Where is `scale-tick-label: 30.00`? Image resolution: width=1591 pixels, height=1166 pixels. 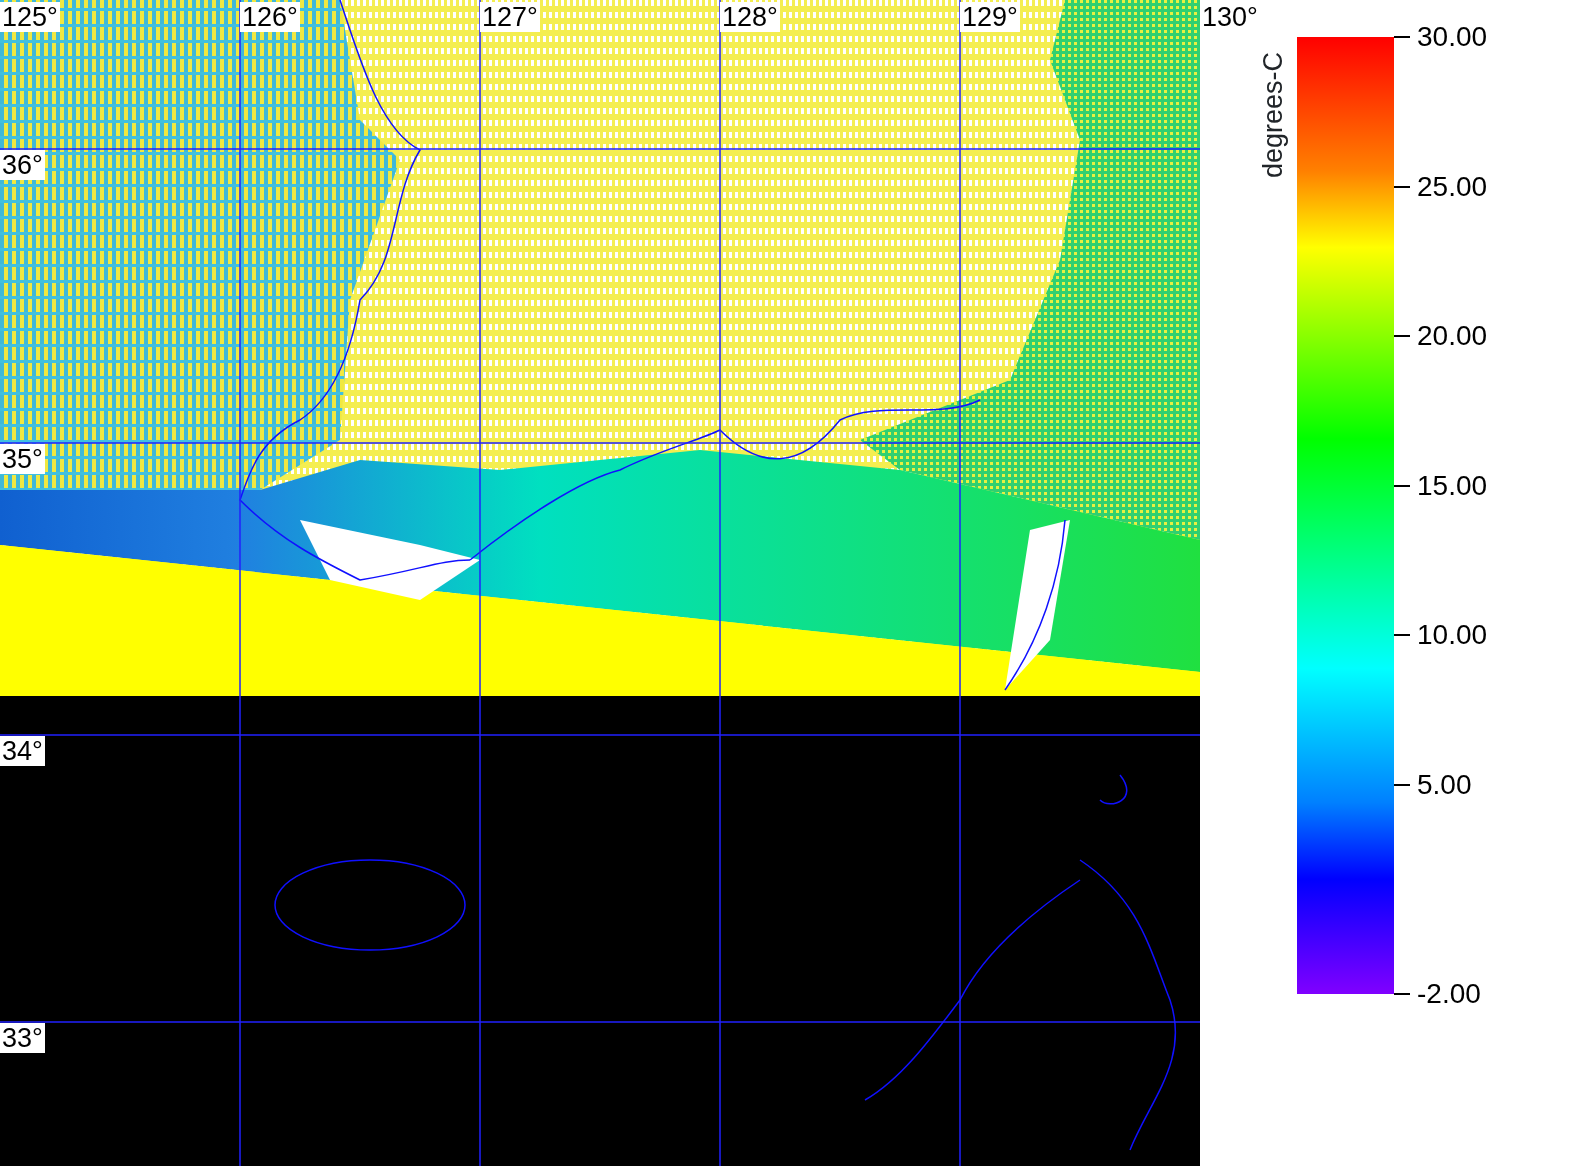
scale-tick-label: 30.00 is located at coordinates (1452, 37).